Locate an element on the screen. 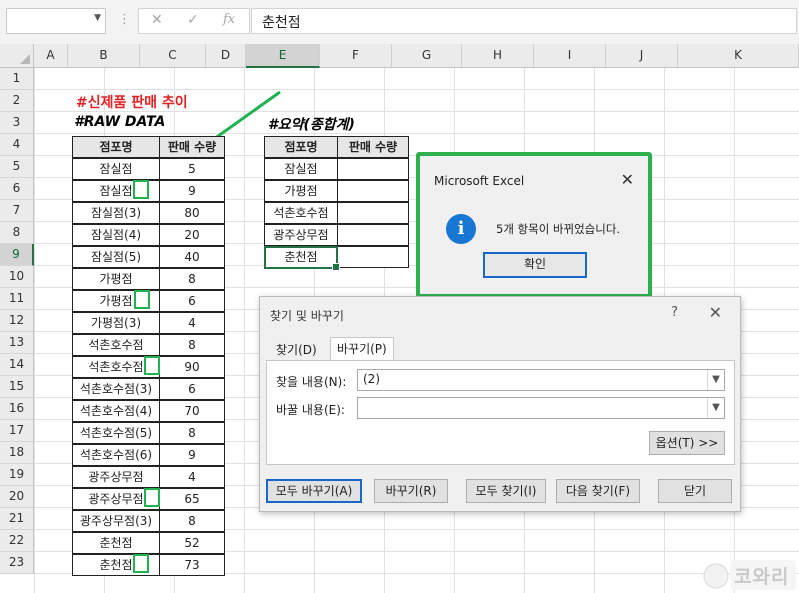 This screenshot has height=593, width=799. raw-store-cell: 춘천점 is located at coordinates (116, 543).